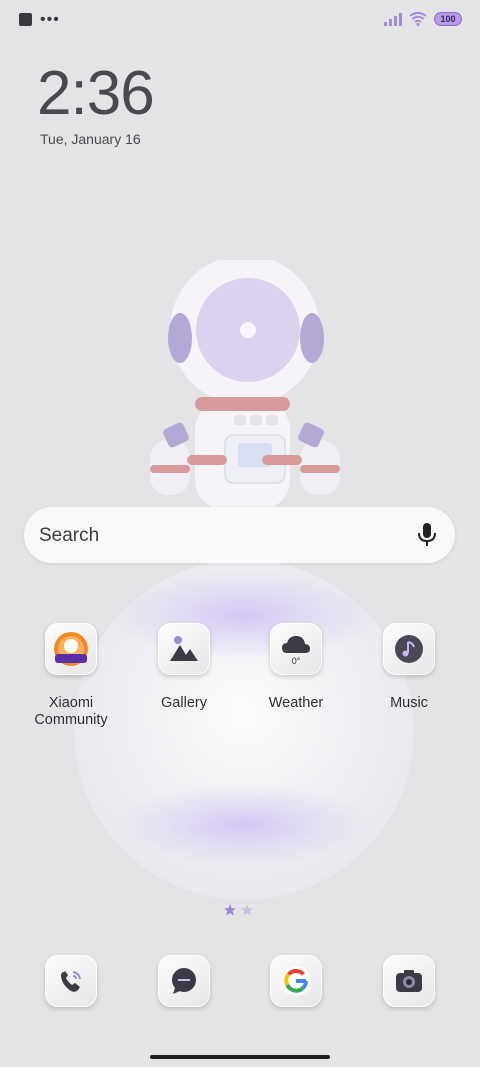 The image size is (480, 1067). I want to click on app-music: Music, so click(409, 667).